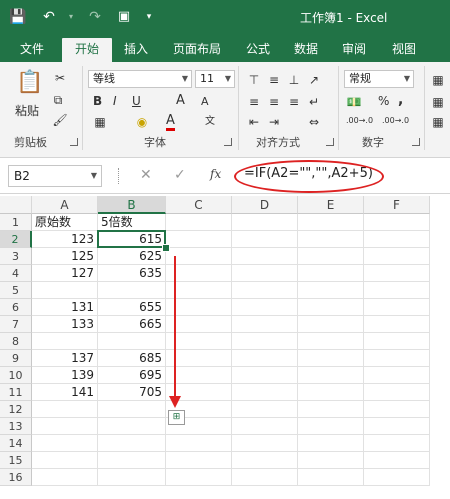 This screenshot has width=450, height=499. I want to click on cell-d4, so click(265, 273).